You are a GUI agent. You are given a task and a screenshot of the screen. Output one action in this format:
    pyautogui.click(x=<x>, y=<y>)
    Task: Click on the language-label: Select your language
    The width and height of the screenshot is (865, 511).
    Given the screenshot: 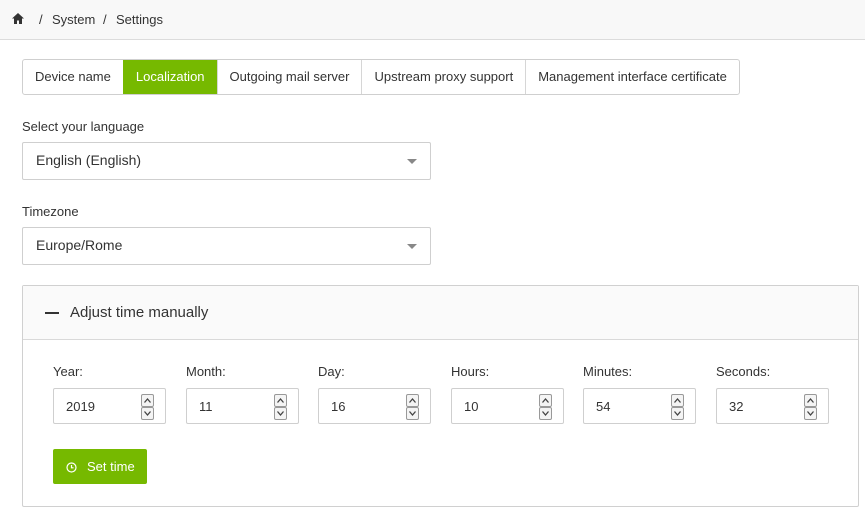 What is the action you would take?
    pyautogui.click(x=83, y=126)
    